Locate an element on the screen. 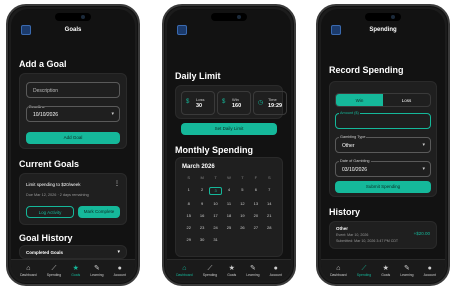 This screenshot has width=458, height=290. calendar-day: 8 is located at coordinates (188, 204).